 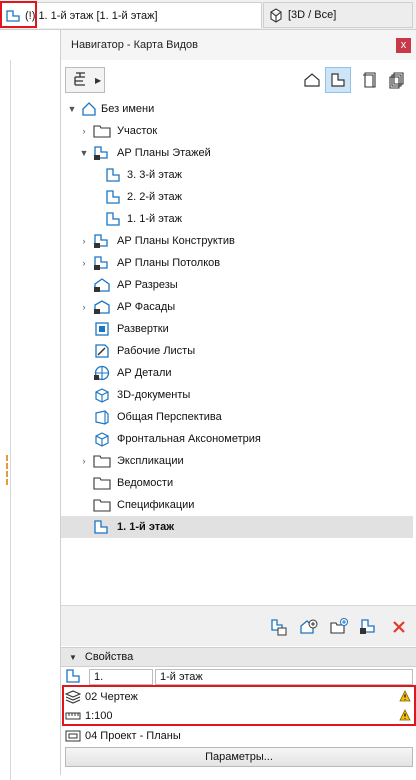 I want to click on tree-item-label: Ведомости, so click(x=145, y=483).